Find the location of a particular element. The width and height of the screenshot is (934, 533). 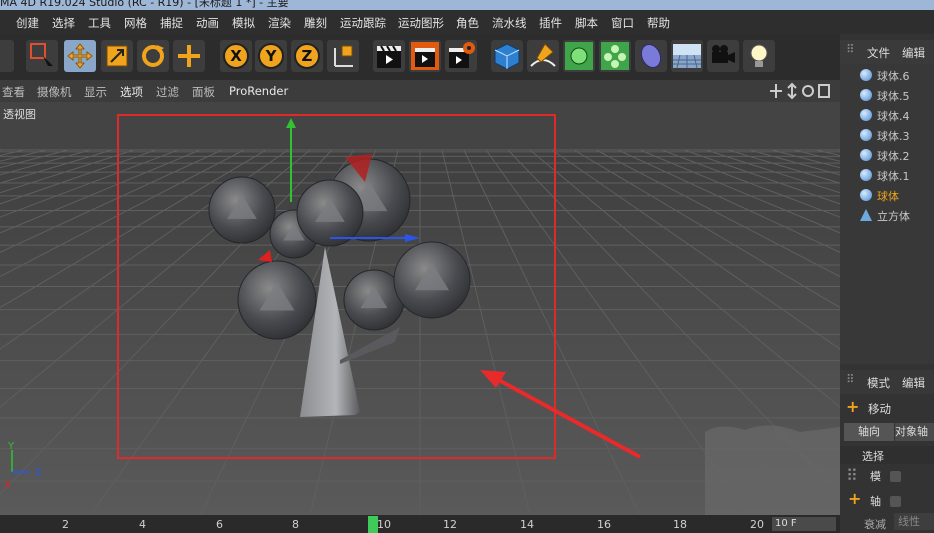

timeline-tick: 20 is located at coordinates (757, 524).